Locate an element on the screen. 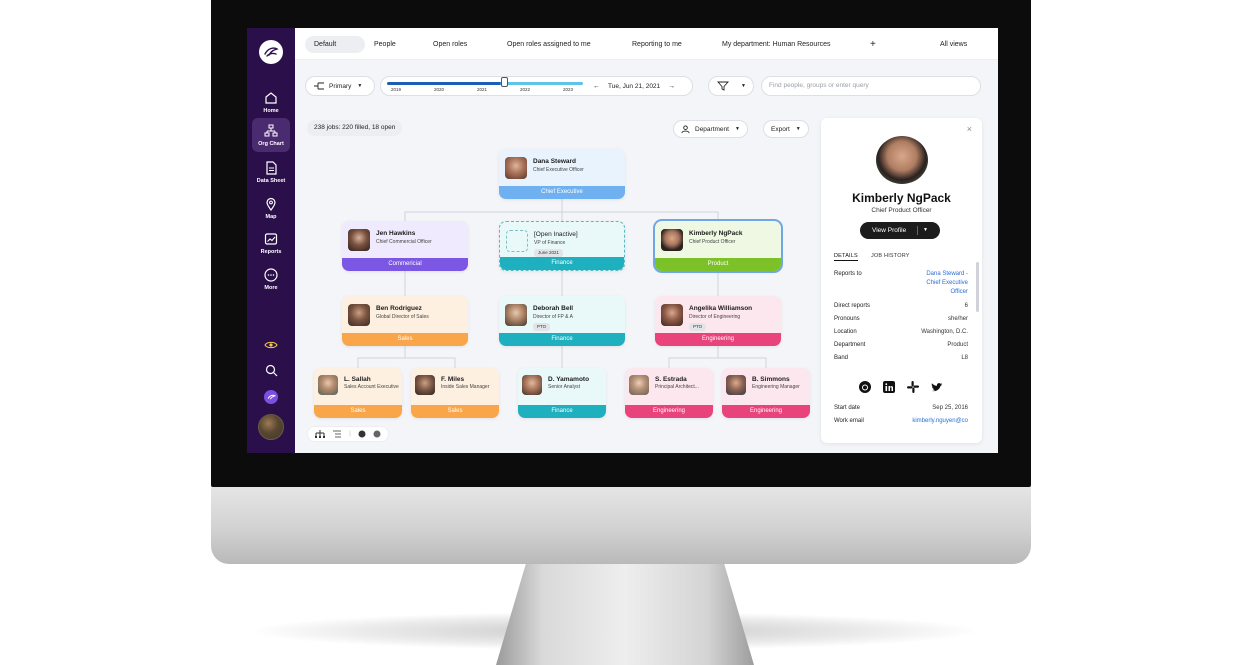 The image size is (1248, 665). card-title: Chief Product Officer is located at coordinates (712, 242).